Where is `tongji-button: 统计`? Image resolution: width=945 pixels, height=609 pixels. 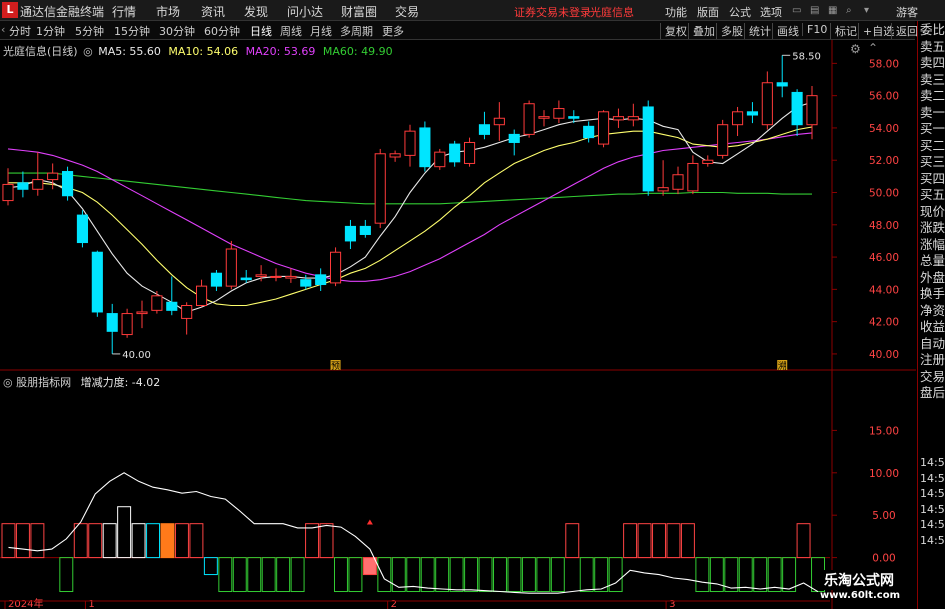 tongji-button: 统计 is located at coordinates (757, 31).